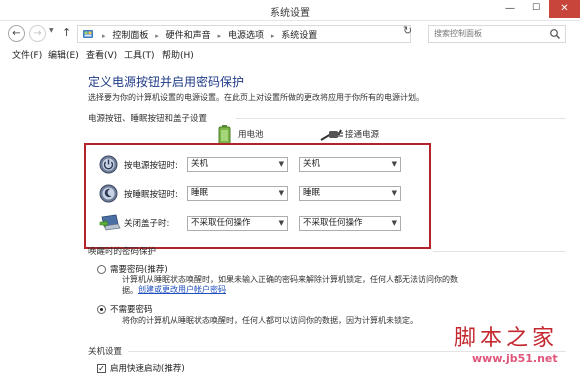 The width and height of the screenshot is (580, 373). Describe the element at coordinates (290, 54) in the screenshot. I see `menu-bar: 文件(F) 编辑(E) 查看(V) 工具(T) 帮助(H)` at that location.